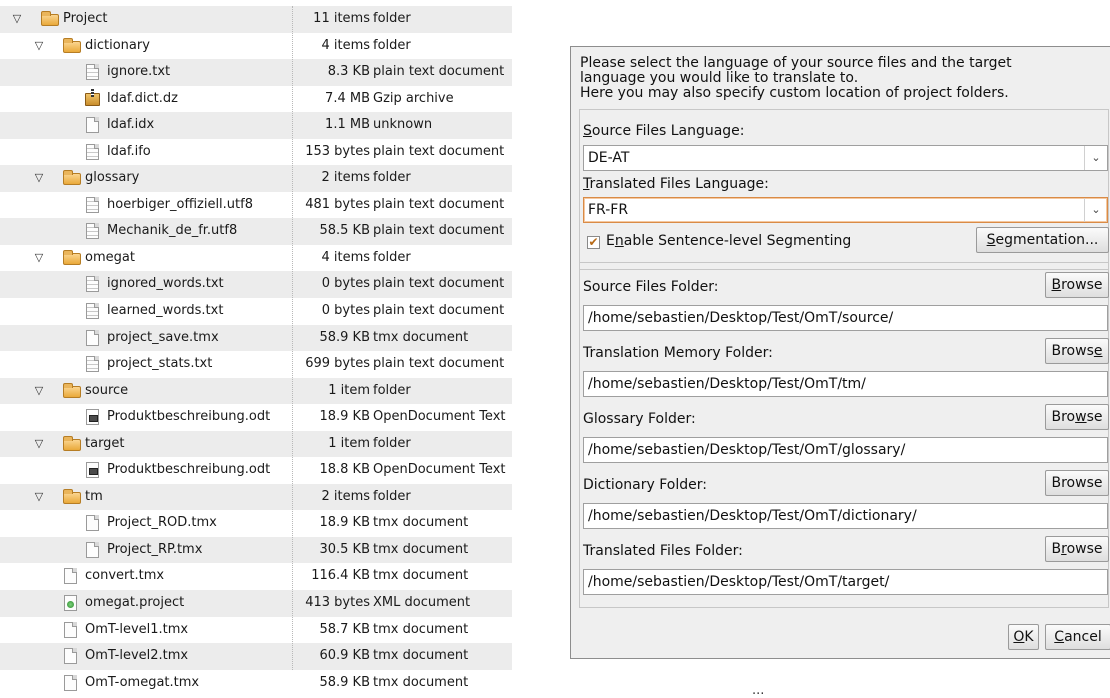  Describe the element at coordinates (256, 523) in the screenshot. I see `tree-row: Project_ROD.tmx 18.9 KB tmx document` at that location.